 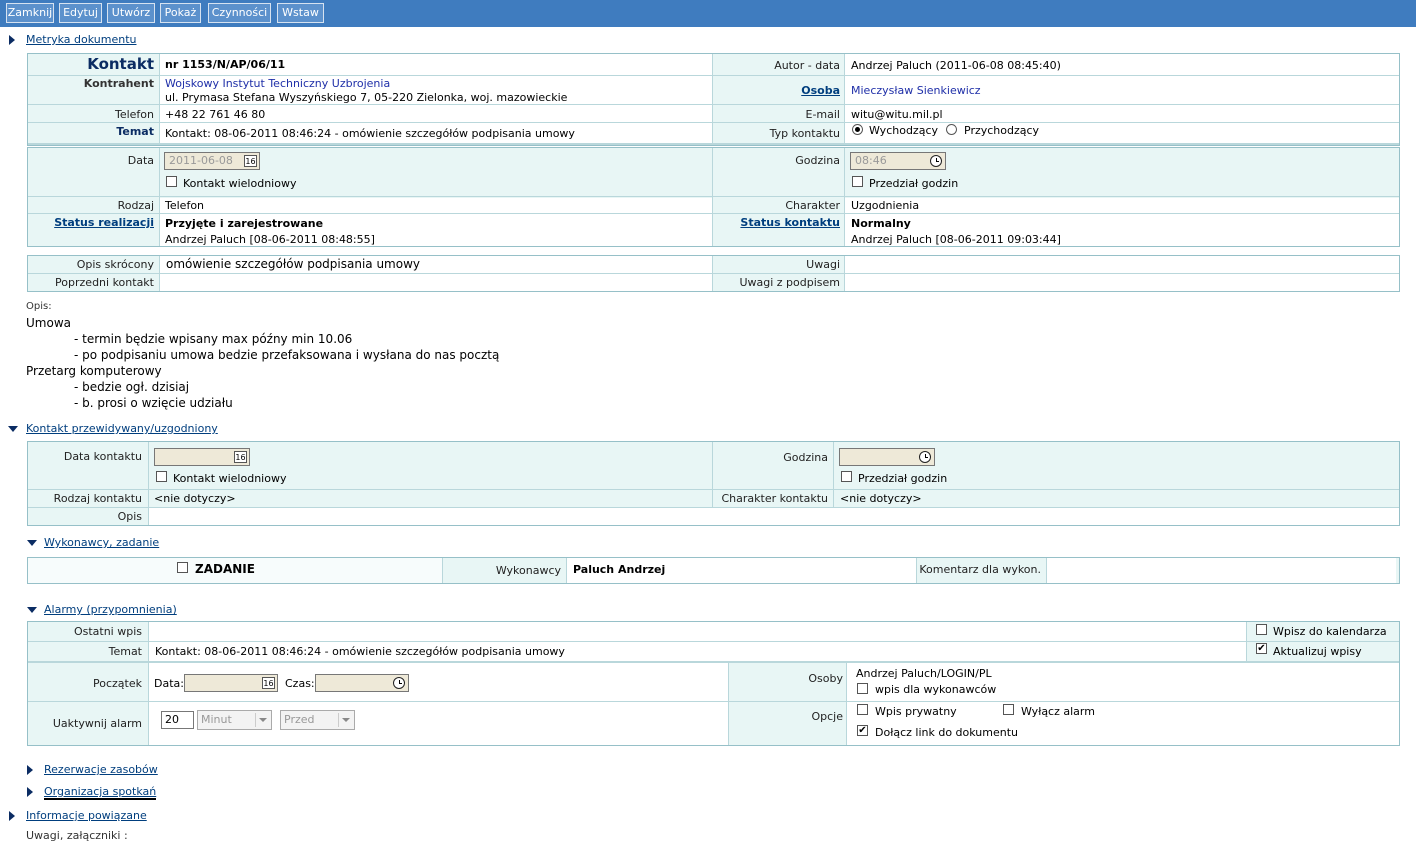 I want to click on opis-label: Opis:, so click(x=39, y=306).